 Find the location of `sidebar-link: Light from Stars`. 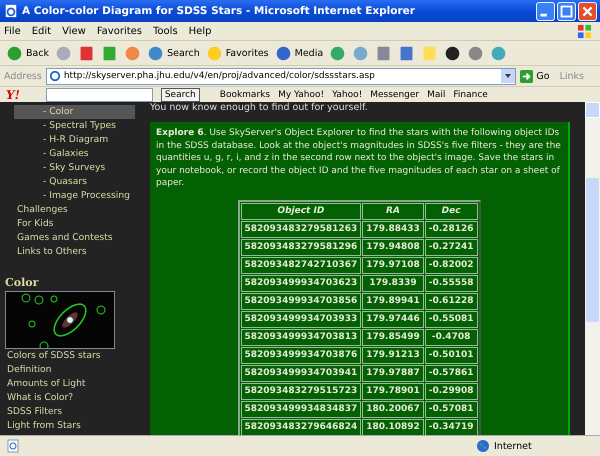

sidebar-link: Light from Stars is located at coordinates (74, 426).